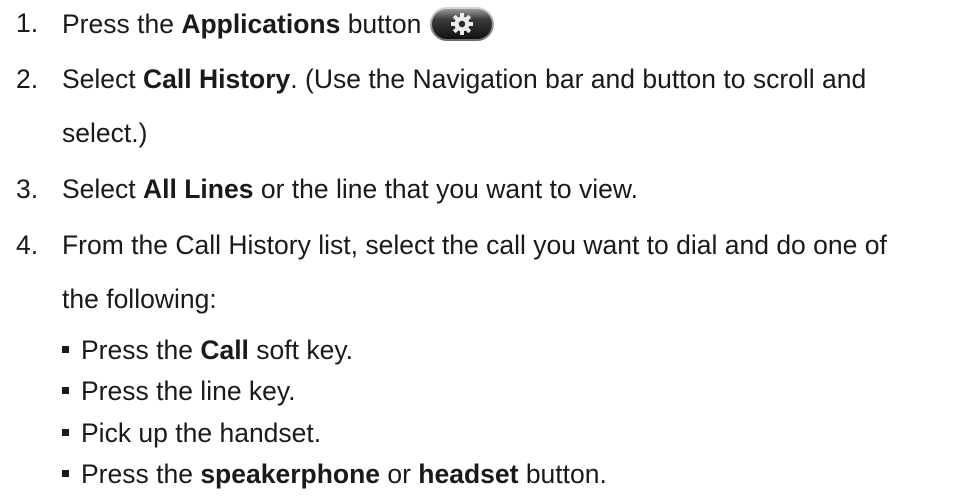 This screenshot has height=500, width=978. Describe the element at coordinates (290, 474) in the screenshot. I see `bullet-text-bold: speakerphone` at that location.